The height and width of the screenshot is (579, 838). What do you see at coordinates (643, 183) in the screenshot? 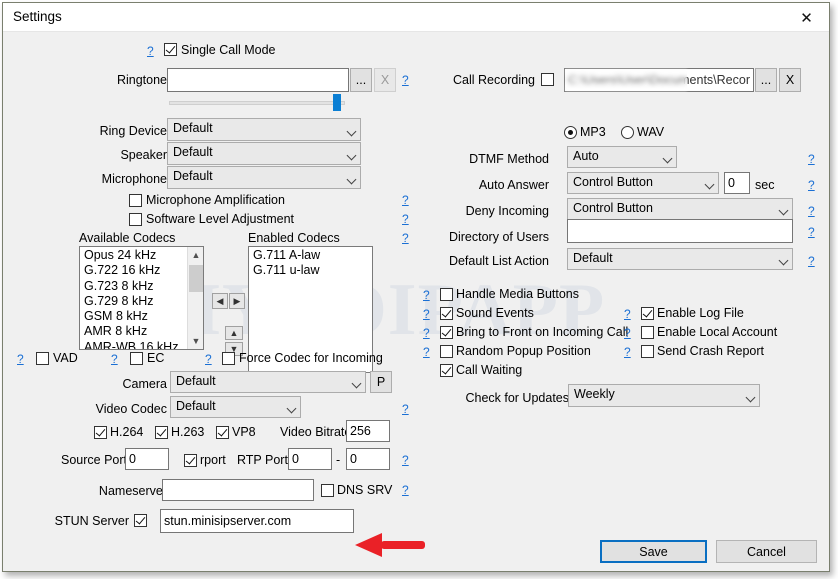
I see `auto-answer-select: Control Button` at bounding box center [643, 183].